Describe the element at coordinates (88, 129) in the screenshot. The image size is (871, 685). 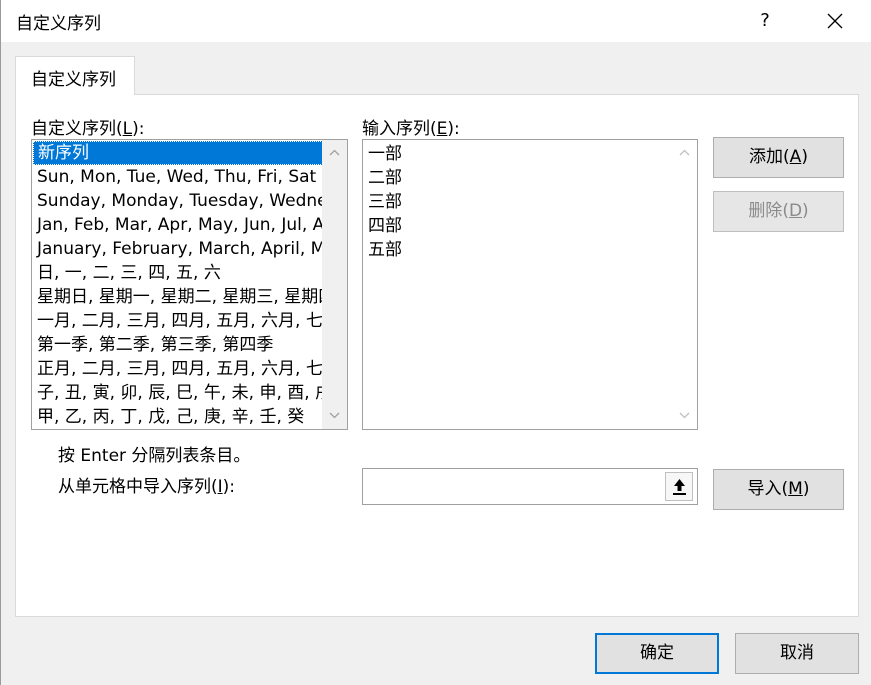
I see `custom-lists-label: 自定义序列(L):` at that location.